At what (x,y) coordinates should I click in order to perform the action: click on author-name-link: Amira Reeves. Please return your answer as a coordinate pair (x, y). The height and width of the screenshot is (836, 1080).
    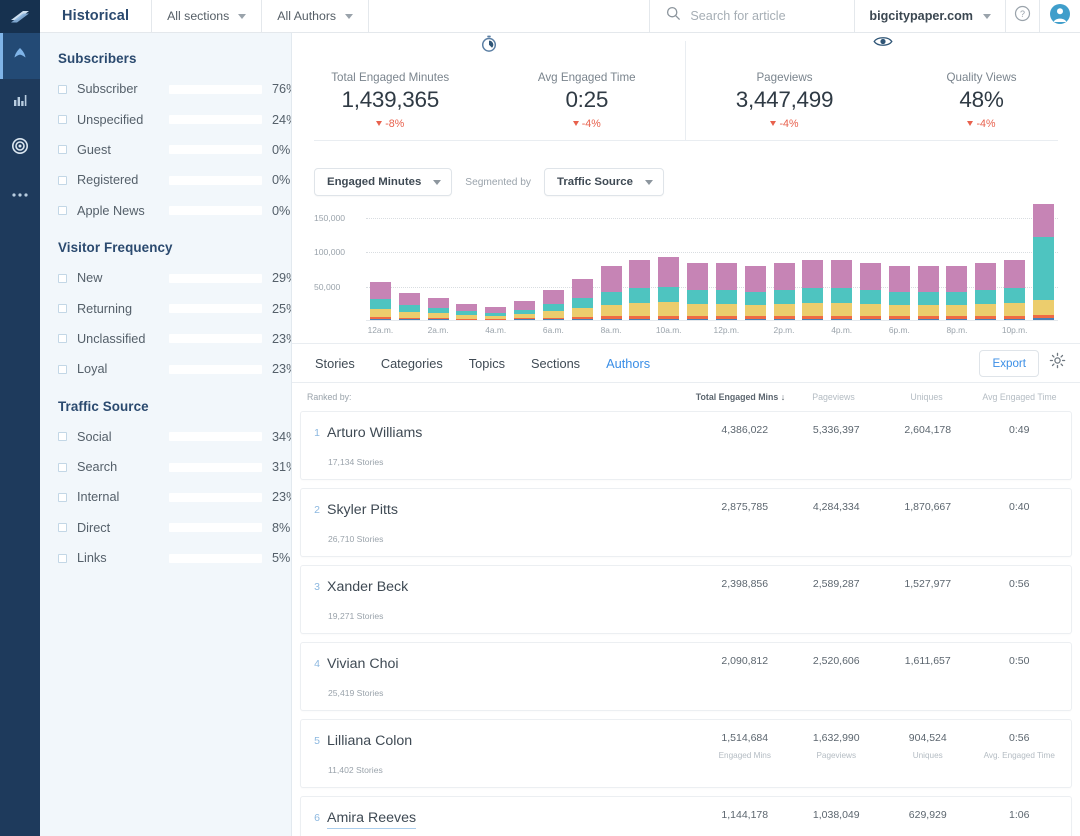
    Looking at the image, I should click on (372, 819).